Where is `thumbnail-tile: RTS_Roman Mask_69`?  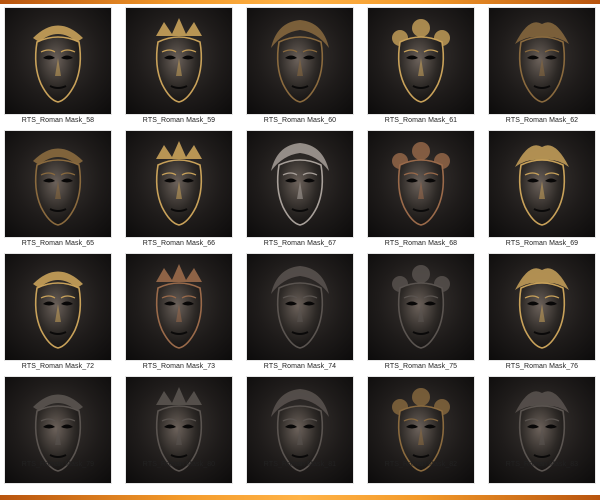 thumbnail-tile: RTS_Roman Mask_69 is located at coordinates (542, 192).